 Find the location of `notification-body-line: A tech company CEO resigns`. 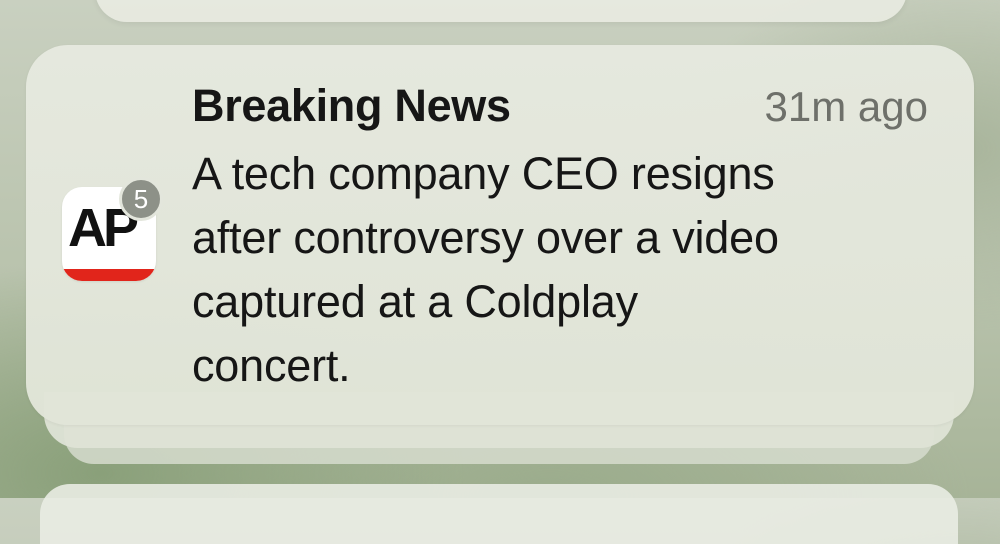

notification-body-line: A tech company CEO resigns is located at coordinates (483, 173).